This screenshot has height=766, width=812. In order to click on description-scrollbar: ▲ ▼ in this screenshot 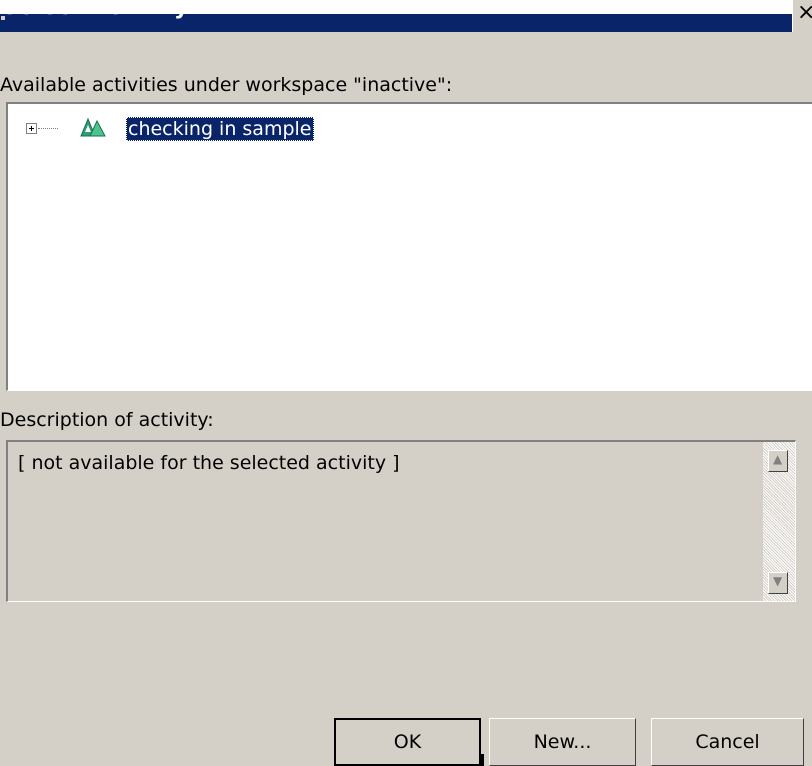, I will do `click(779, 521)`.